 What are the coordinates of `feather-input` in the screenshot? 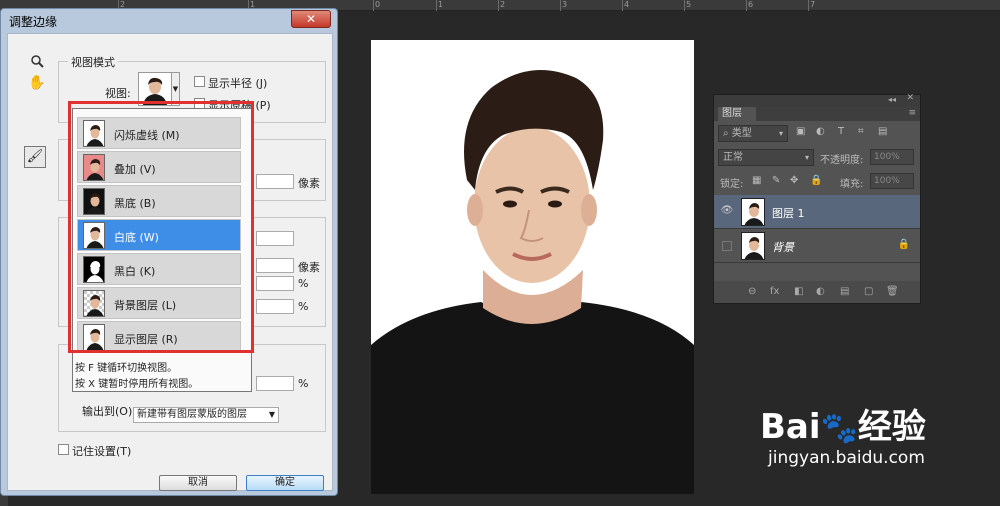 It's located at (275, 265).